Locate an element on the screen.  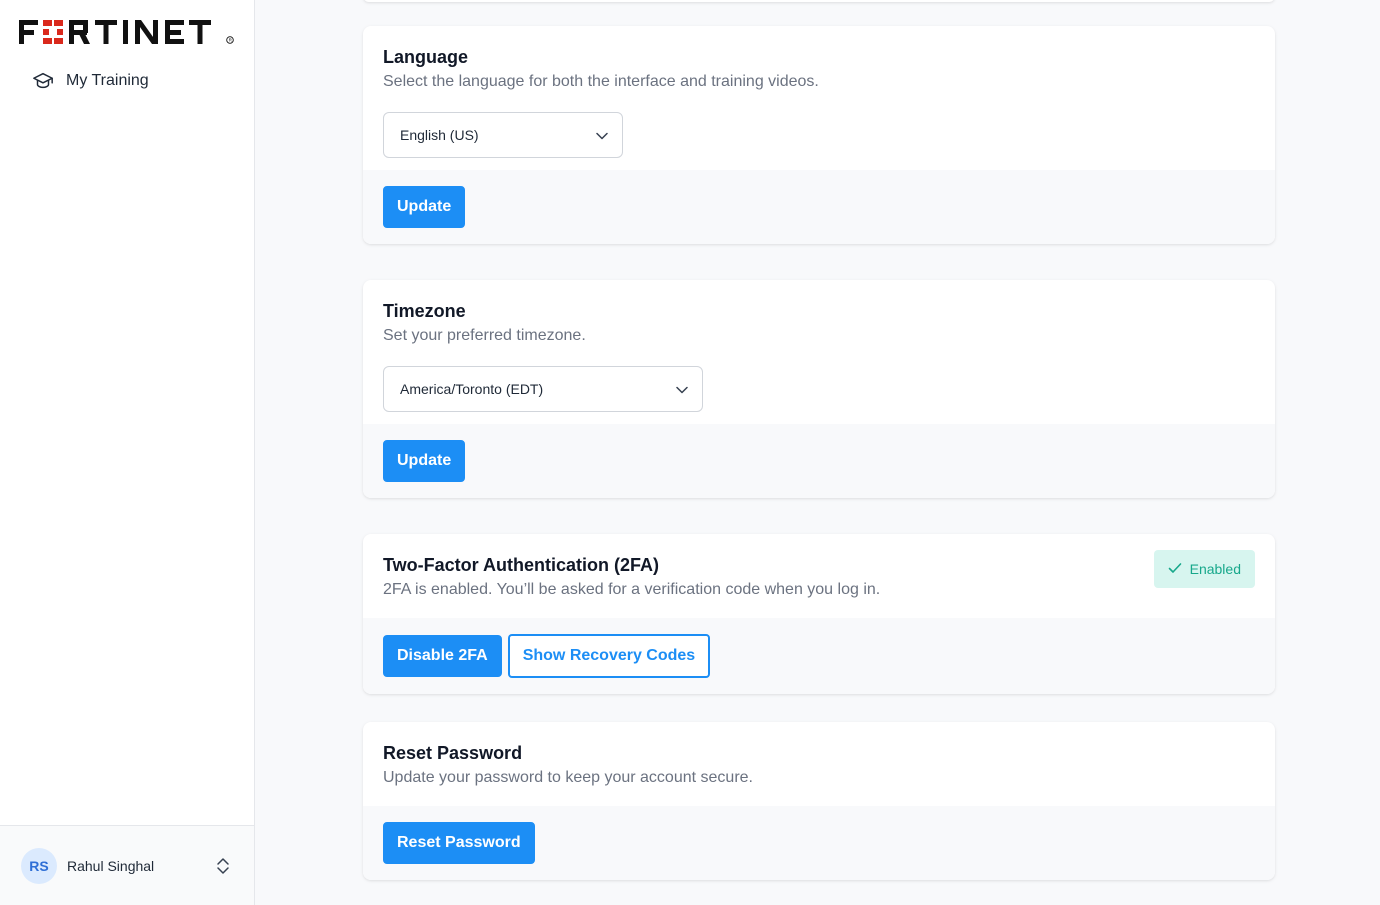
reset-title: Reset Password is located at coordinates (453, 753).